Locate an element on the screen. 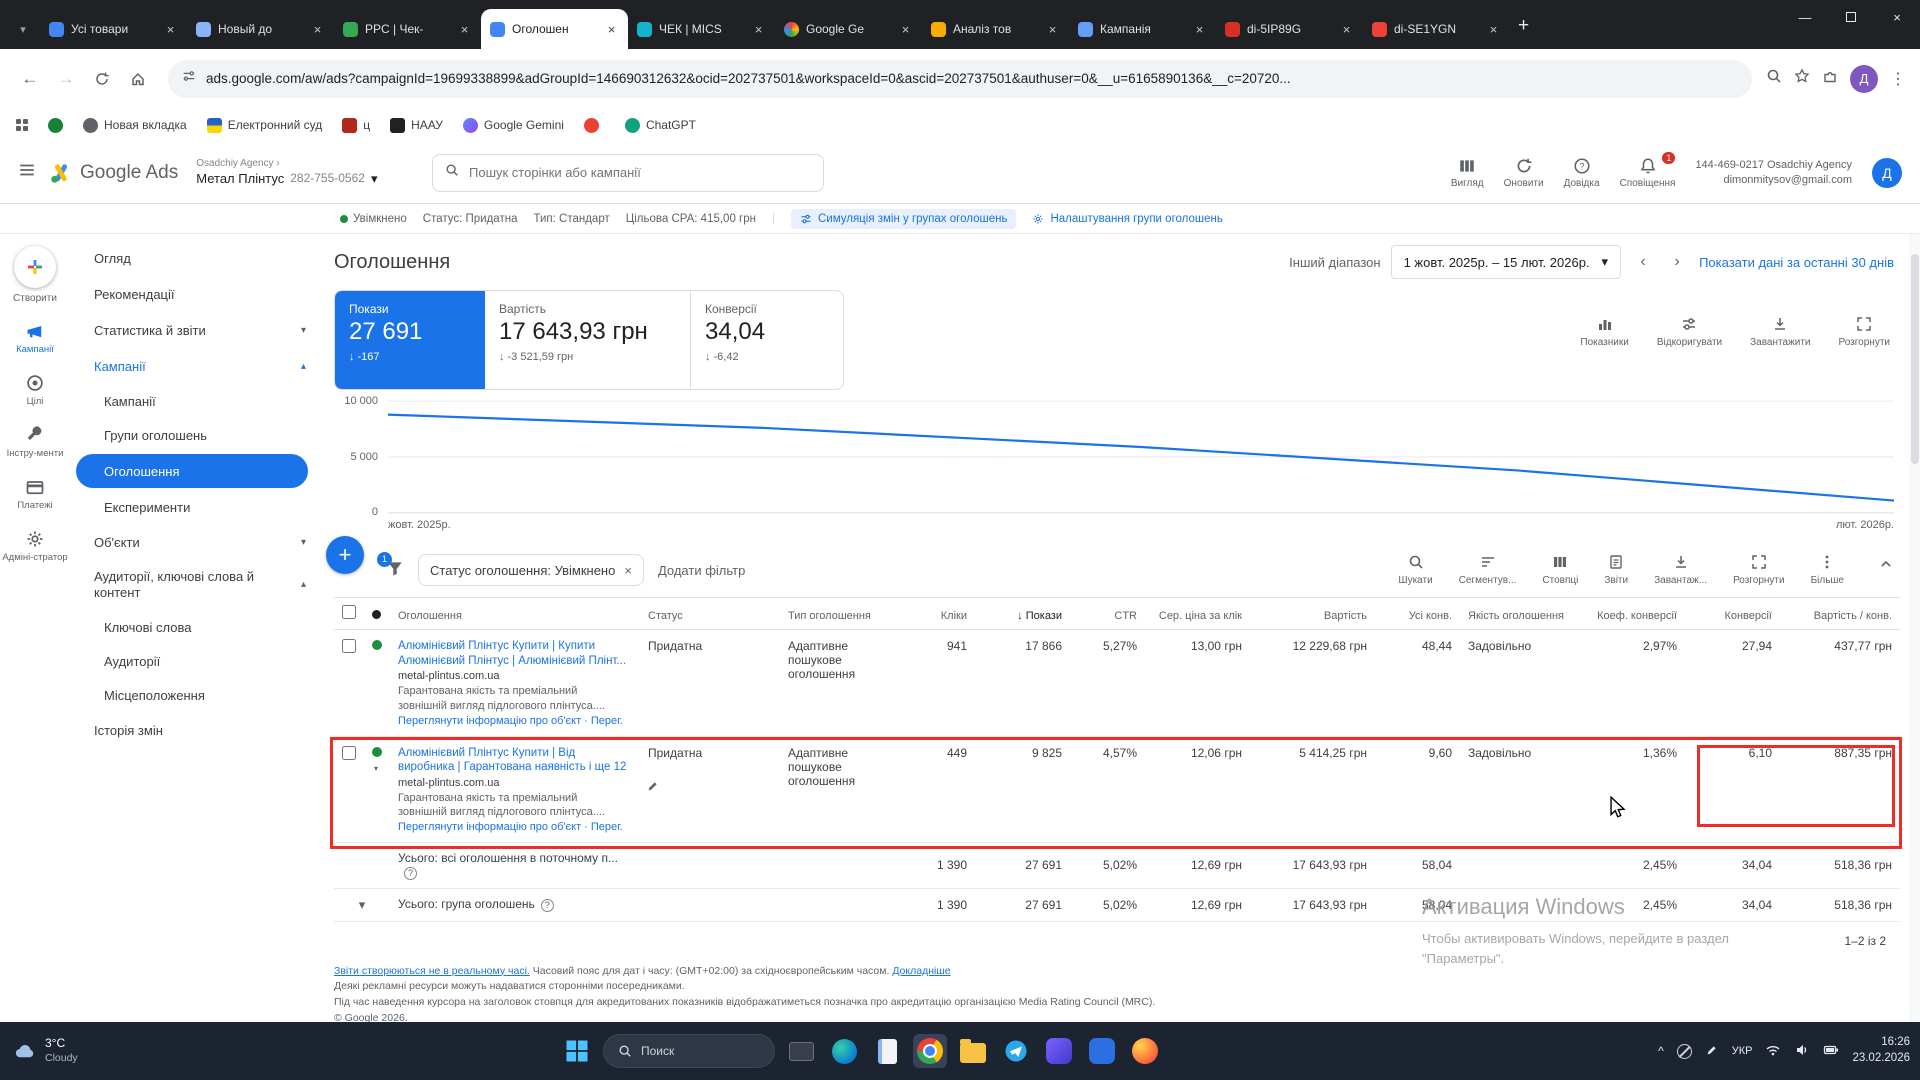 Image resolution: width=1920 pixels, height=1080 pixels. pen-icon is located at coordinates (1712, 1051).